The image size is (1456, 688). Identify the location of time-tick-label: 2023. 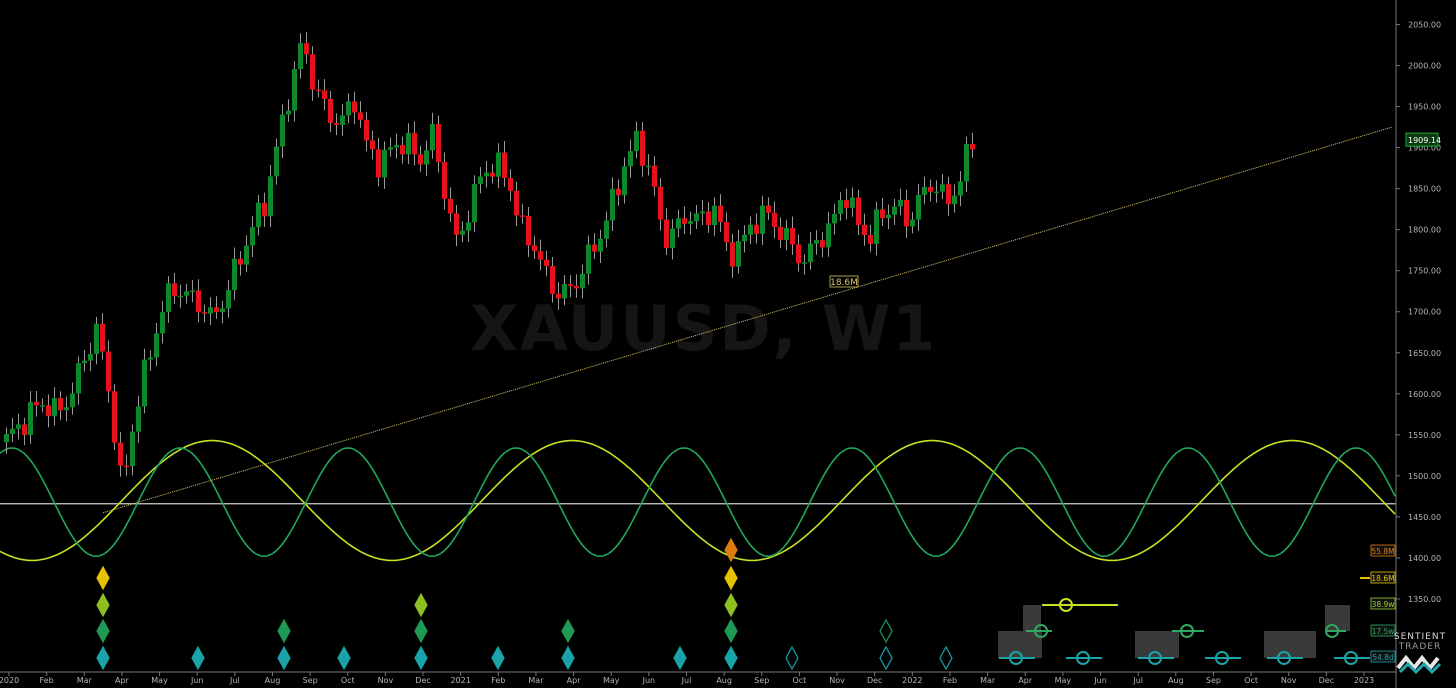
(1364, 680).